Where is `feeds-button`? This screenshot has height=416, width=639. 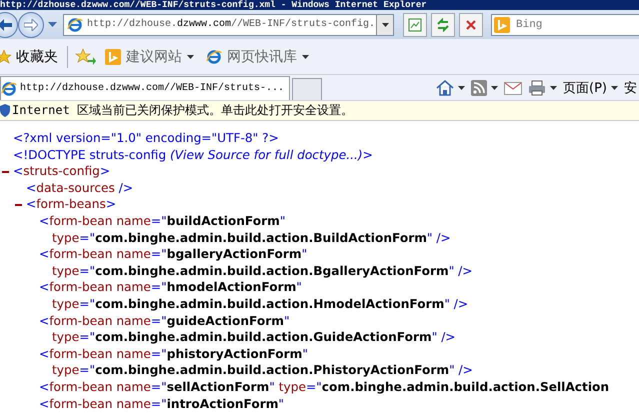 feeds-button is located at coordinates (484, 88).